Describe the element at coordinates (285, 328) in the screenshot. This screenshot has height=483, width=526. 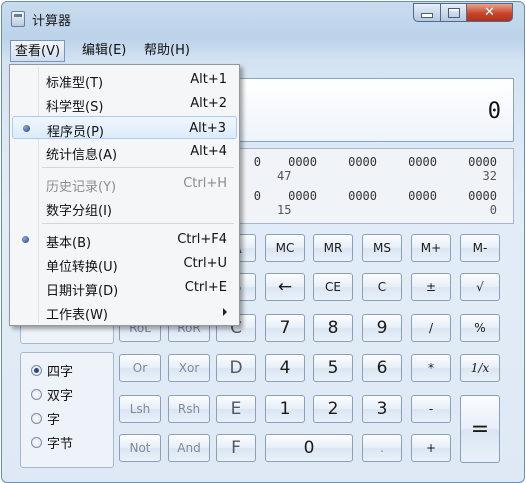
I see `digit-7-button: 7` at that location.